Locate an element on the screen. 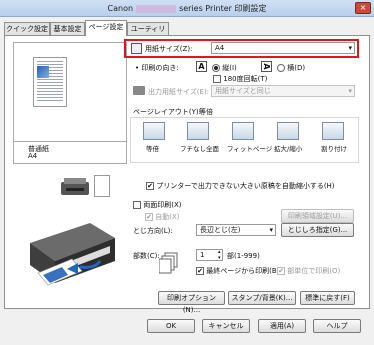 Image resolution: width=374 pixels, height=345 pixels. landscape-icon: A is located at coordinates (266, 66).